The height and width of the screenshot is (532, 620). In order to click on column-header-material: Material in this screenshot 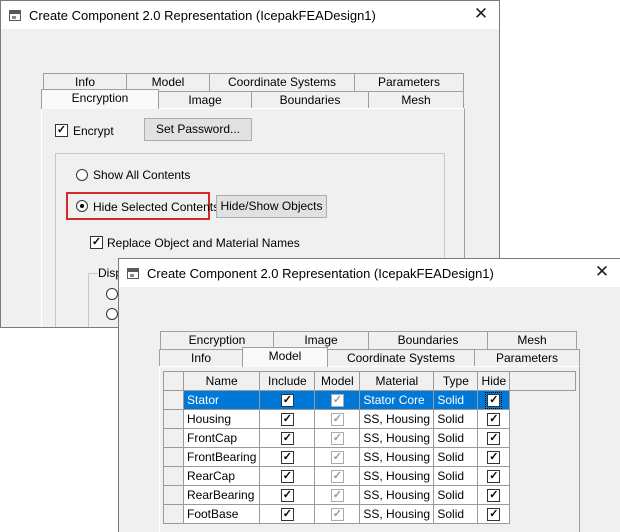, I will do `click(397, 381)`.